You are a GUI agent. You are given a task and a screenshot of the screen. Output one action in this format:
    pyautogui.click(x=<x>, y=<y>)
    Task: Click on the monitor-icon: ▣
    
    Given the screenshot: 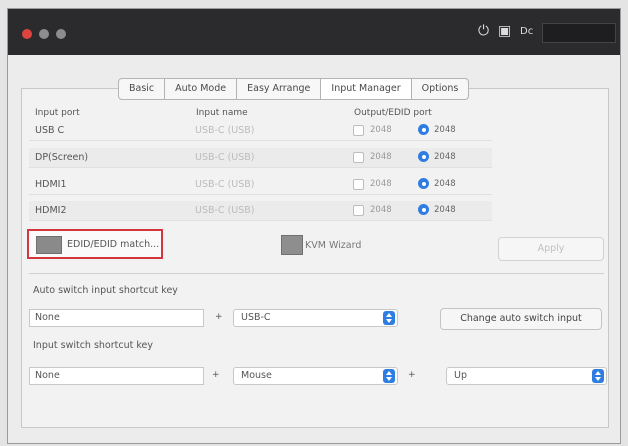 What is the action you would take?
    pyautogui.click(x=504, y=31)
    